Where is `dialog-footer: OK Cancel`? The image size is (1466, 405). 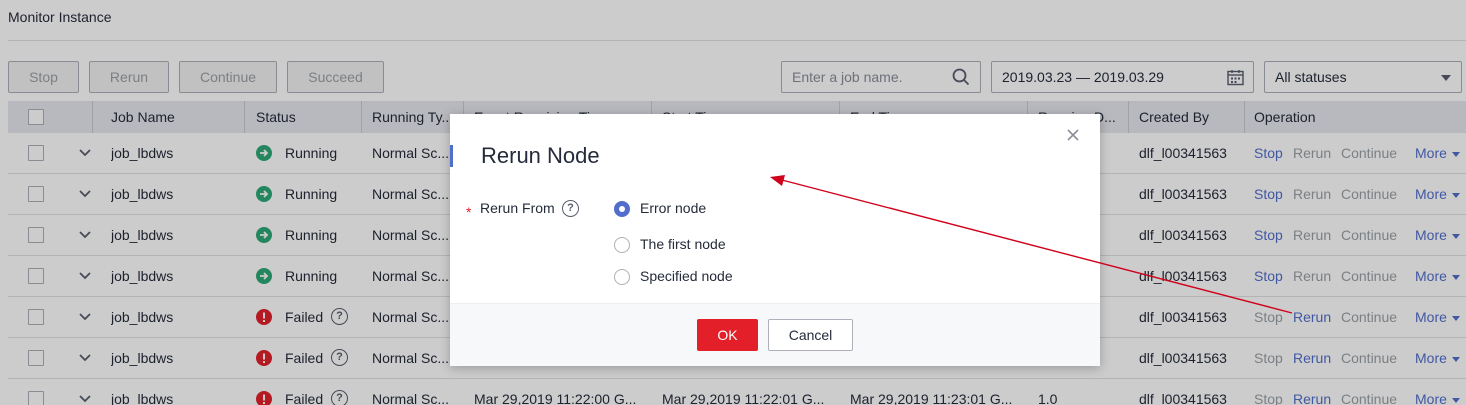 dialog-footer: OK Cancel is located at coordinates (775, 334).